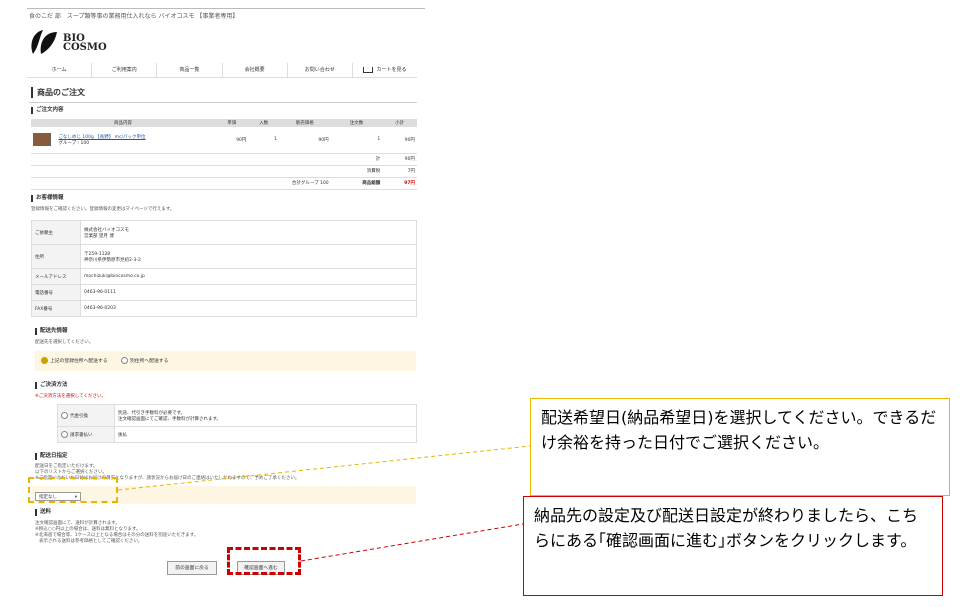  What do you see at coordinates (412, 542) in the screenshot?
I see `confirm-connector-line` at bounding box center [412, 542].